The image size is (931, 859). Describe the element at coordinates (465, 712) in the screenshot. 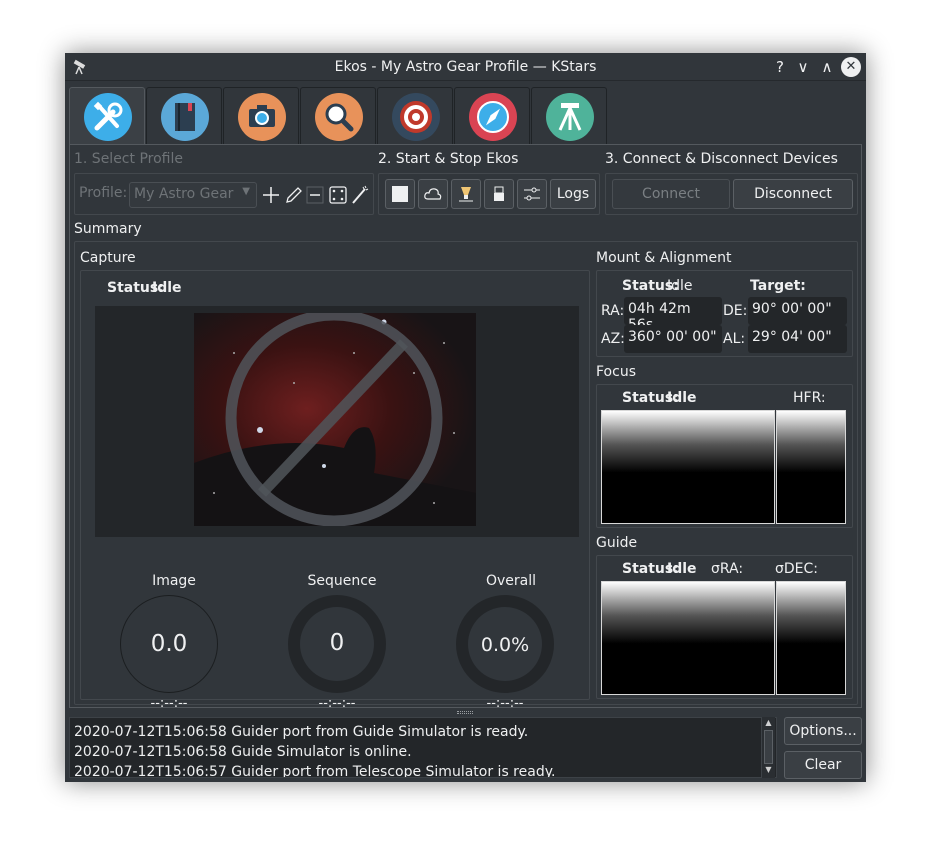

I see `splitter-handle` at that location.